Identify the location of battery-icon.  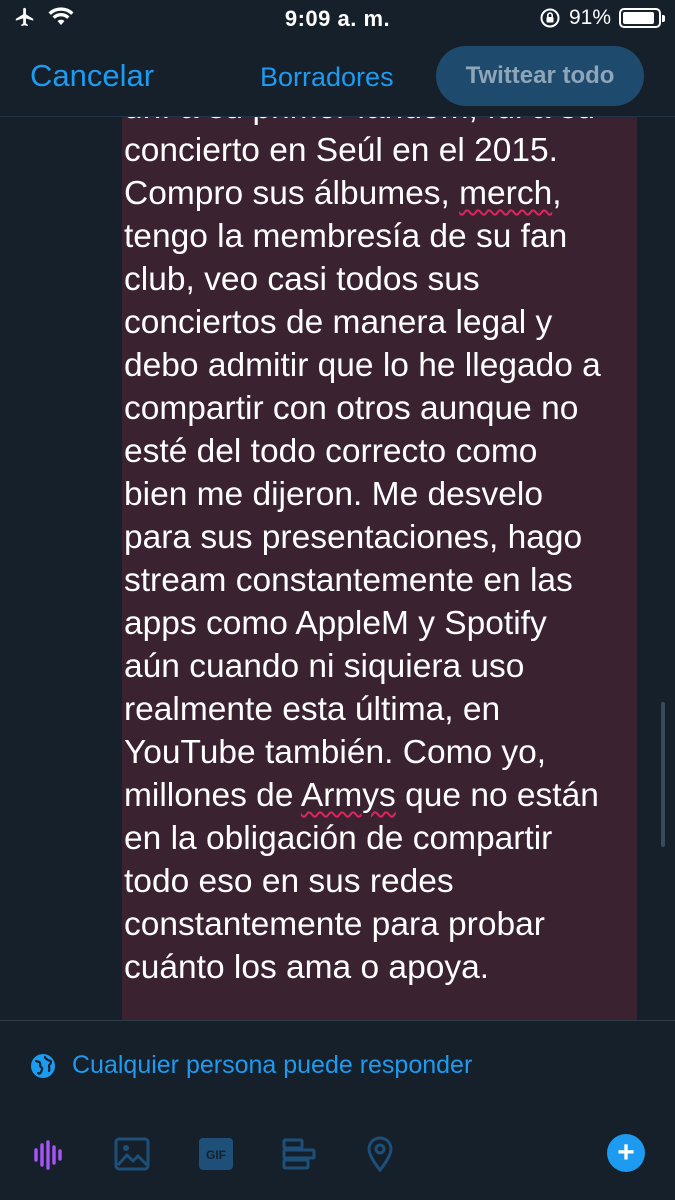
(642, 18).